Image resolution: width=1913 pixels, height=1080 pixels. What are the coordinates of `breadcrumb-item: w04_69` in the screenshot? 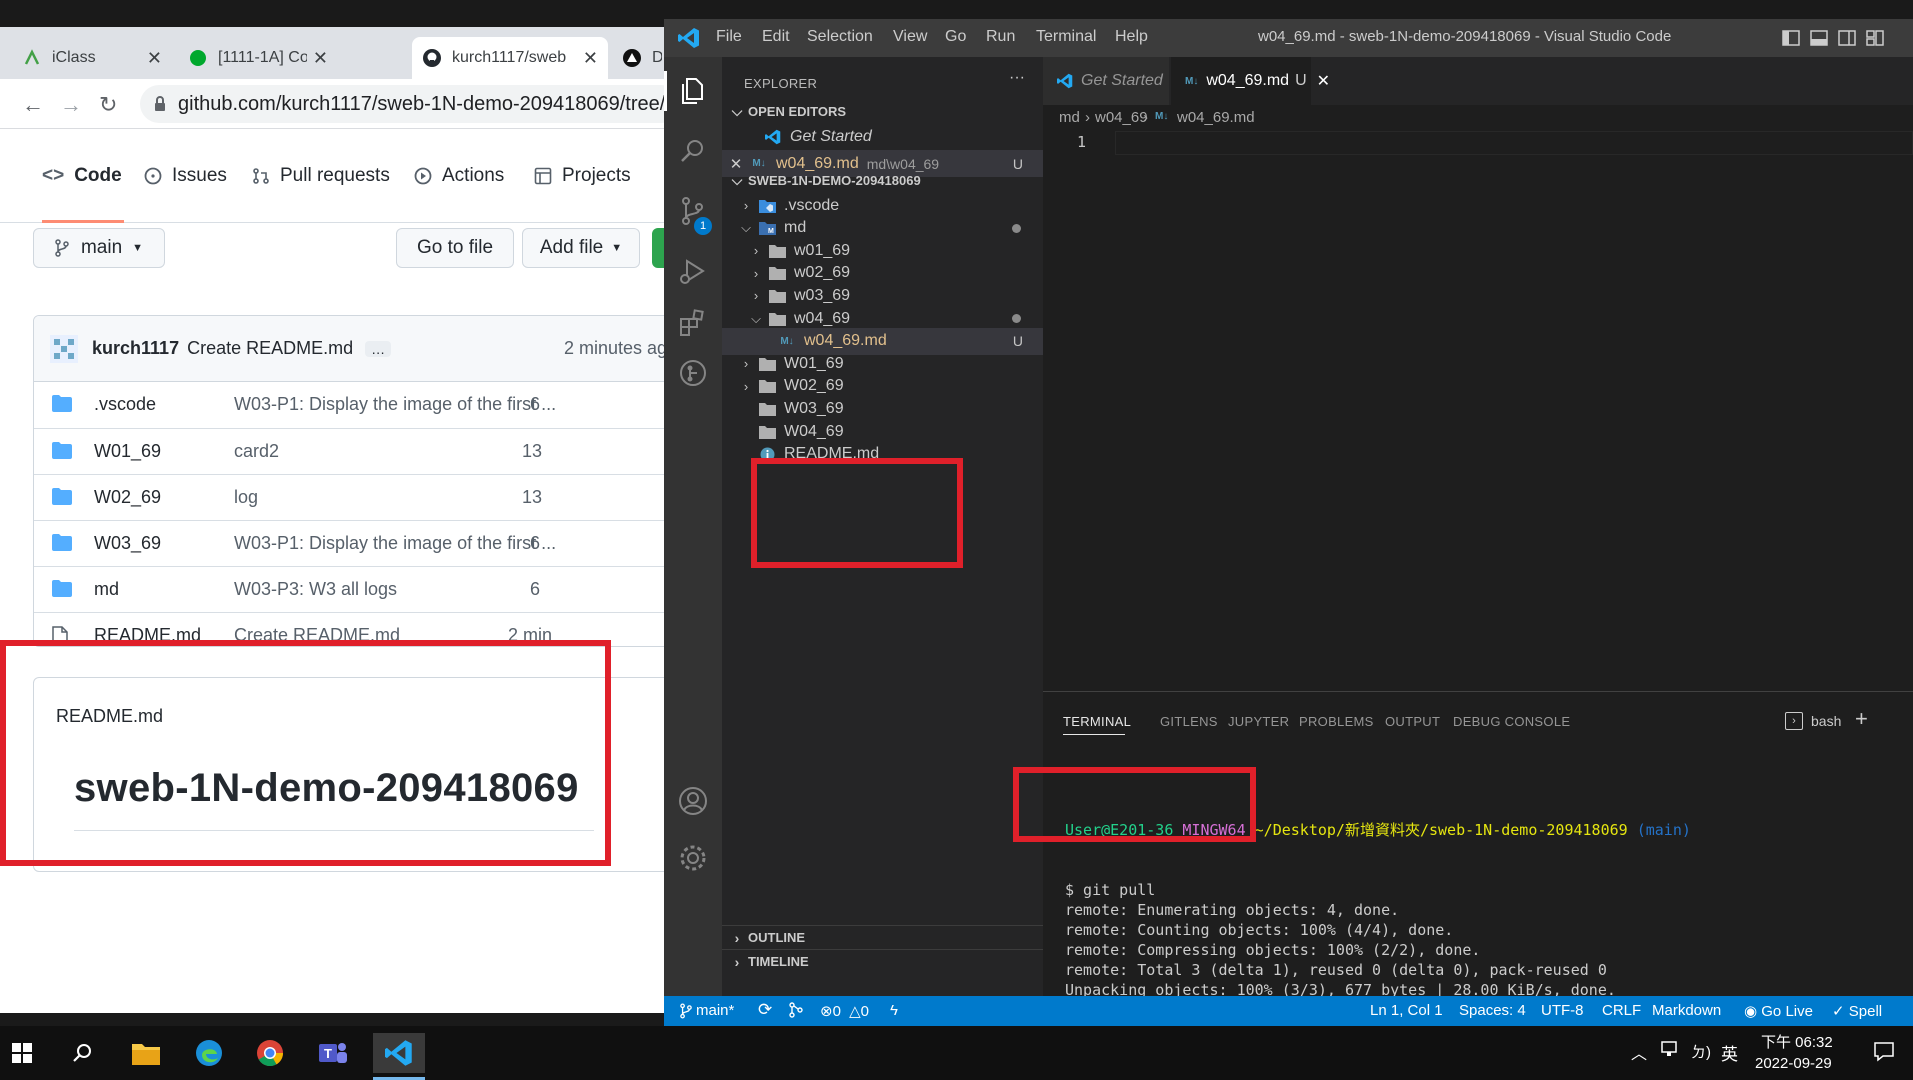 It's located at (1121, 117).